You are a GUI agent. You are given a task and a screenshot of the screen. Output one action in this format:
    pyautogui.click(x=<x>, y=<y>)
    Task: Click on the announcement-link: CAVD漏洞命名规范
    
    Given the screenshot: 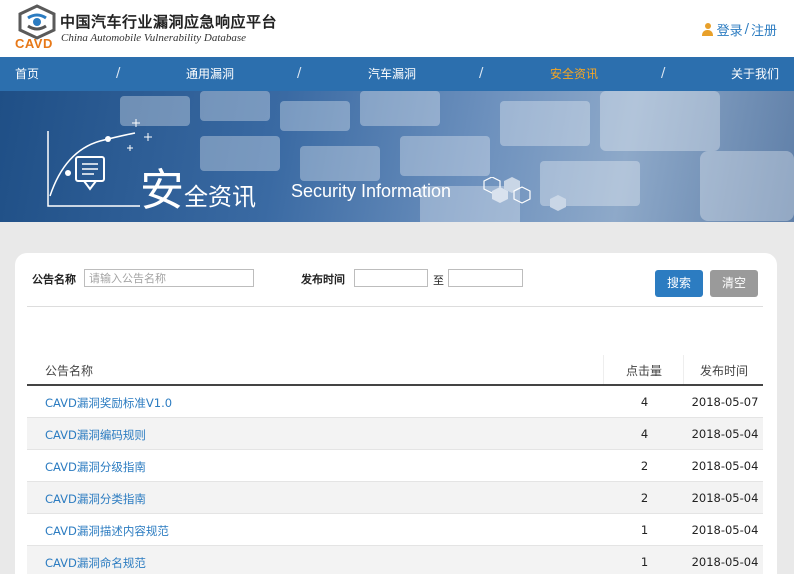 What is the action you would take?
    pyautogui.click(x=95, y=563)
    